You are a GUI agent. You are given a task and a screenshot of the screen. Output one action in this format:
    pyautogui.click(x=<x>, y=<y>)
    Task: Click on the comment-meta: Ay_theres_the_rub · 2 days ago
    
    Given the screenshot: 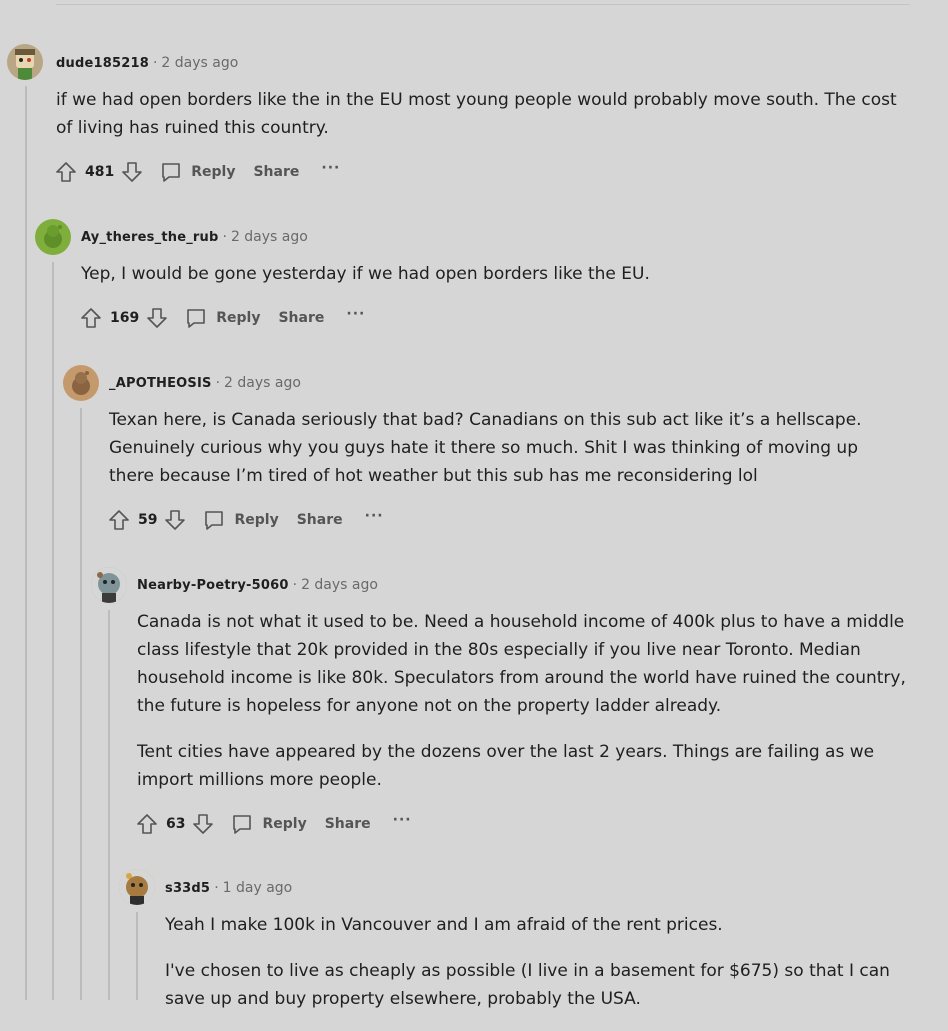 What is the action you would take?
    pyautogui.click(x=194, y=237)
    